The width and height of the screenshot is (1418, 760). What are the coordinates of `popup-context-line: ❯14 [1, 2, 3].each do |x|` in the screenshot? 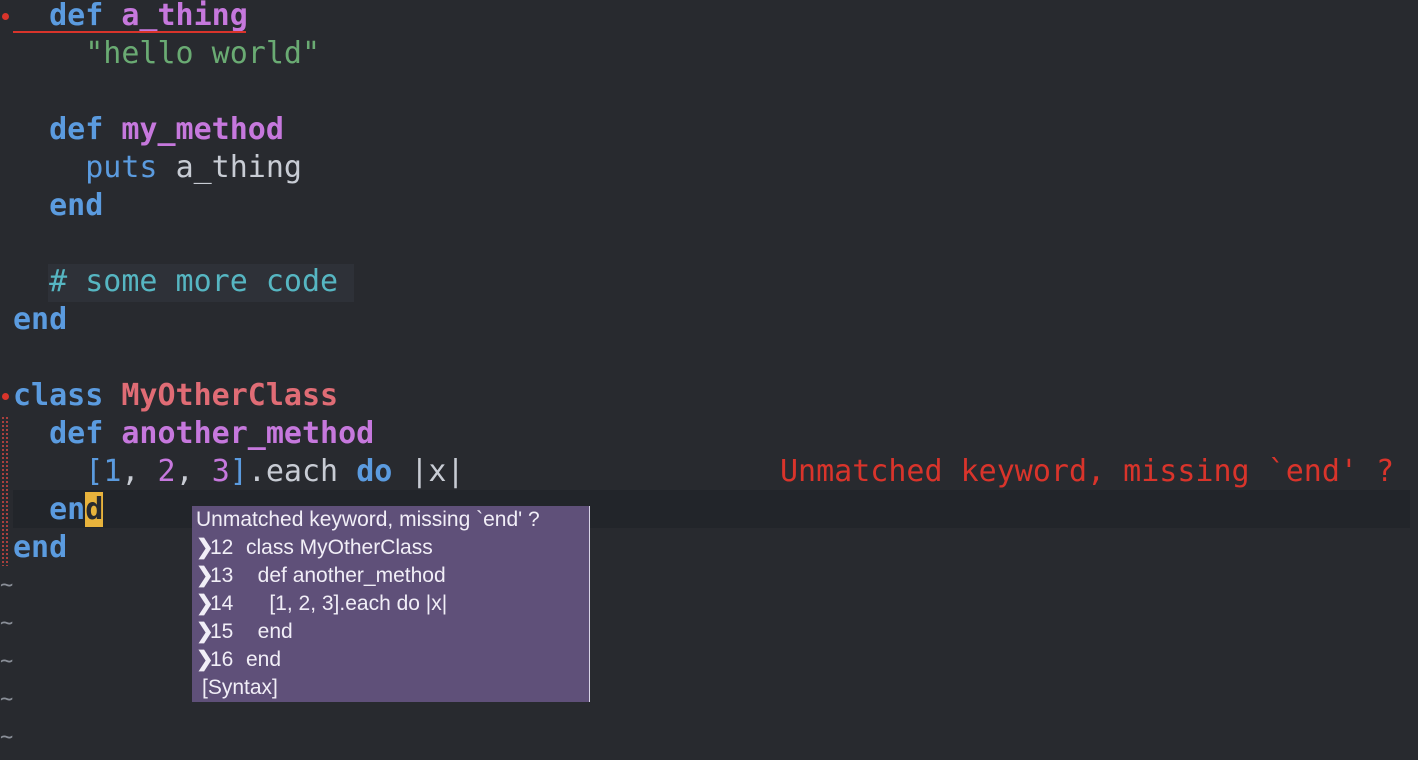 It's located at (321, 604).